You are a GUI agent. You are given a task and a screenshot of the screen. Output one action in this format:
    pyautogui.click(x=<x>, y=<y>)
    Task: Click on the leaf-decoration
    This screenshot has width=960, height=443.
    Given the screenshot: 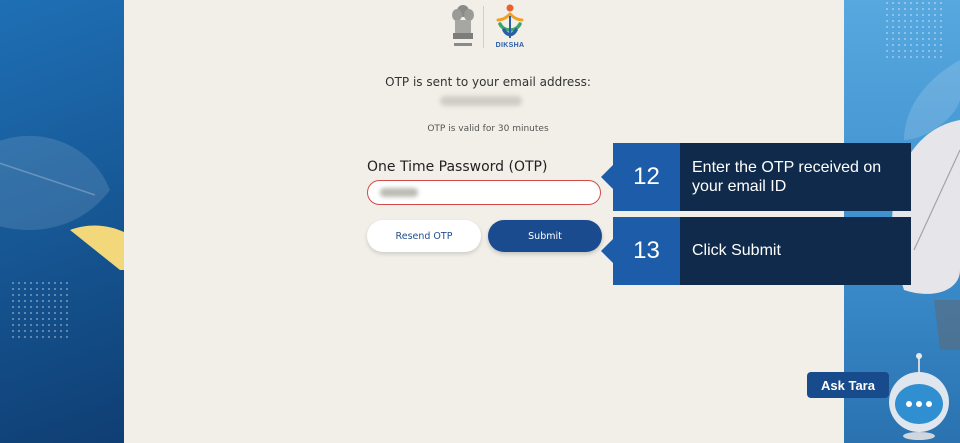 What is the action you would take?
    pyautogui.click(x=62, y=203)
    